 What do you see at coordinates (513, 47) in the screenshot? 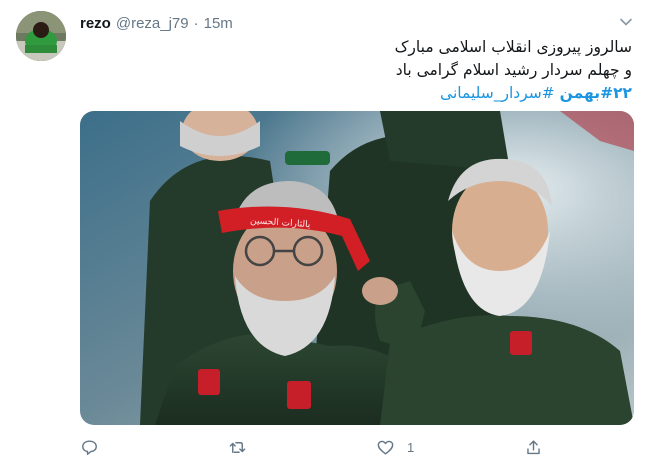
I see `tweet-text-line-1: سالروز پیروزی انقلاب اسلامی مبارک` at bounding box center [513, 47].